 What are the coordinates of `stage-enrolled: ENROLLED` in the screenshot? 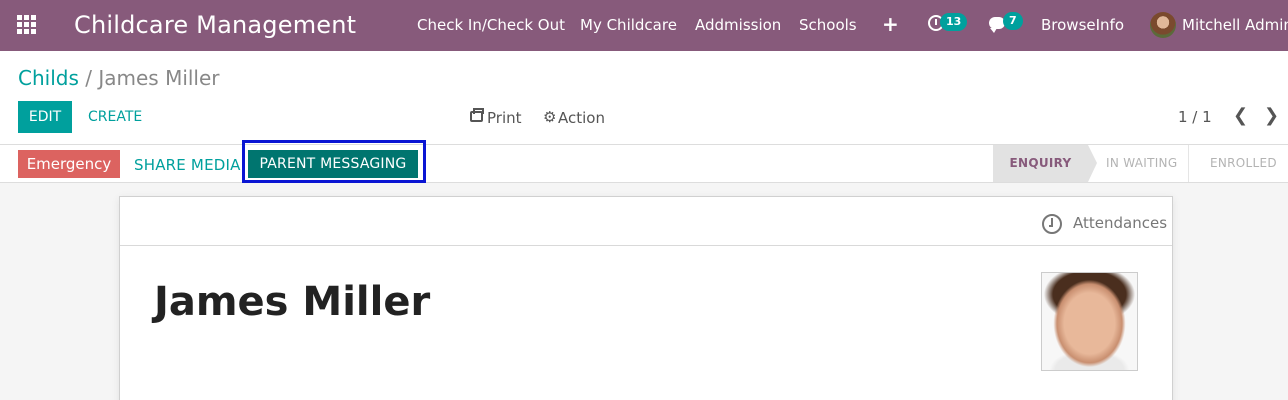 It's located at (1243, 163).